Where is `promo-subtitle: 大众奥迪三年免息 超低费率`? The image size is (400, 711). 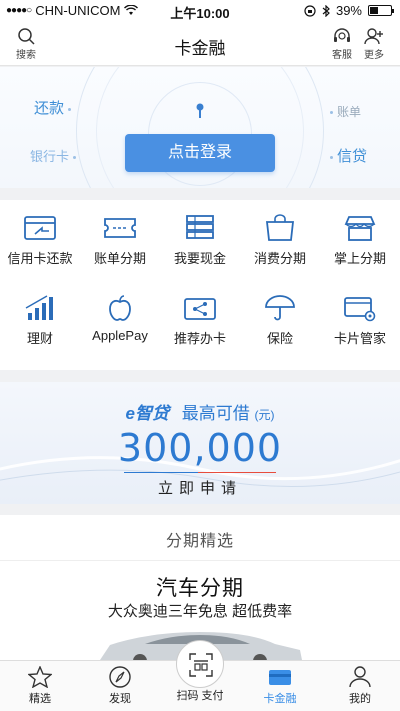
promo-subtitle: 大众奥迪三年免息 超低费率 is located at coordinates (200, 611).